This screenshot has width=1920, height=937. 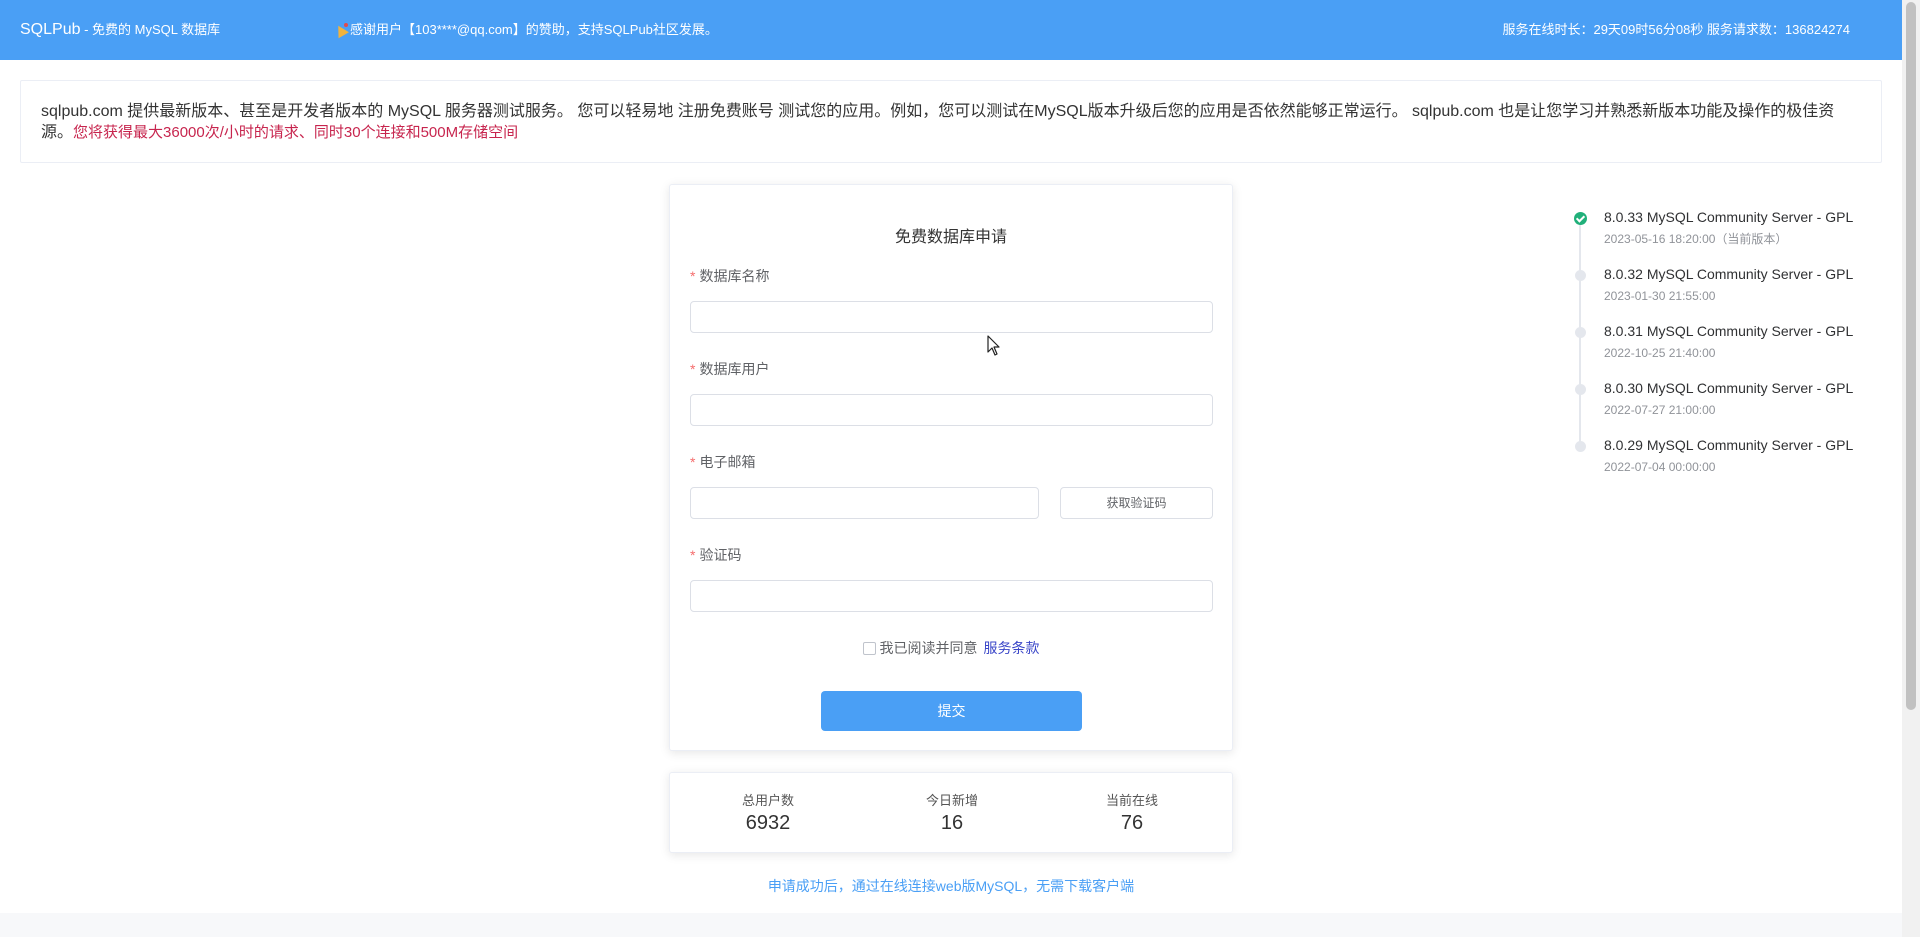 What do you see at coordinates (767, 800) in the screenshot?
I see `stat-label: 总用户数` at bounding box center [767, 800].